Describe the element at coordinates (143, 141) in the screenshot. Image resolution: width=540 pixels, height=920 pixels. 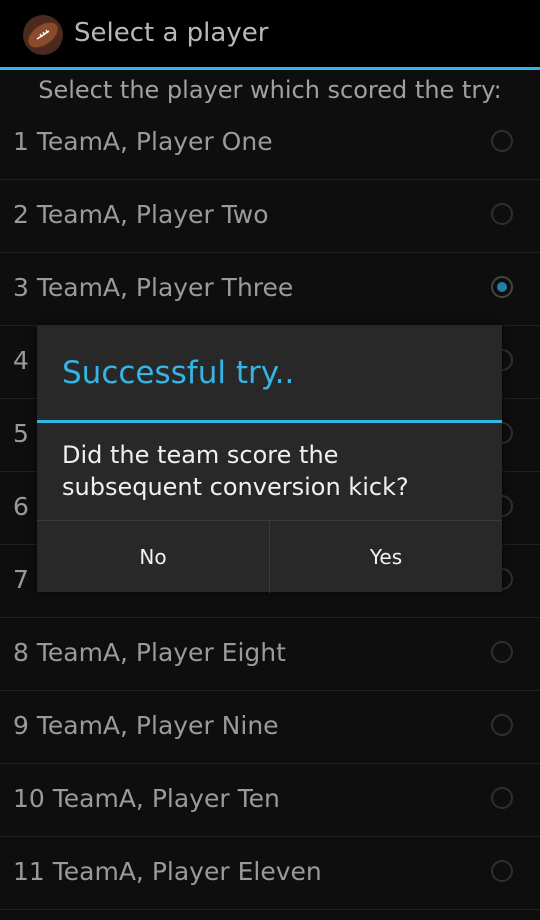
I see `player-label: 1 TeamA, Player One` at that location.